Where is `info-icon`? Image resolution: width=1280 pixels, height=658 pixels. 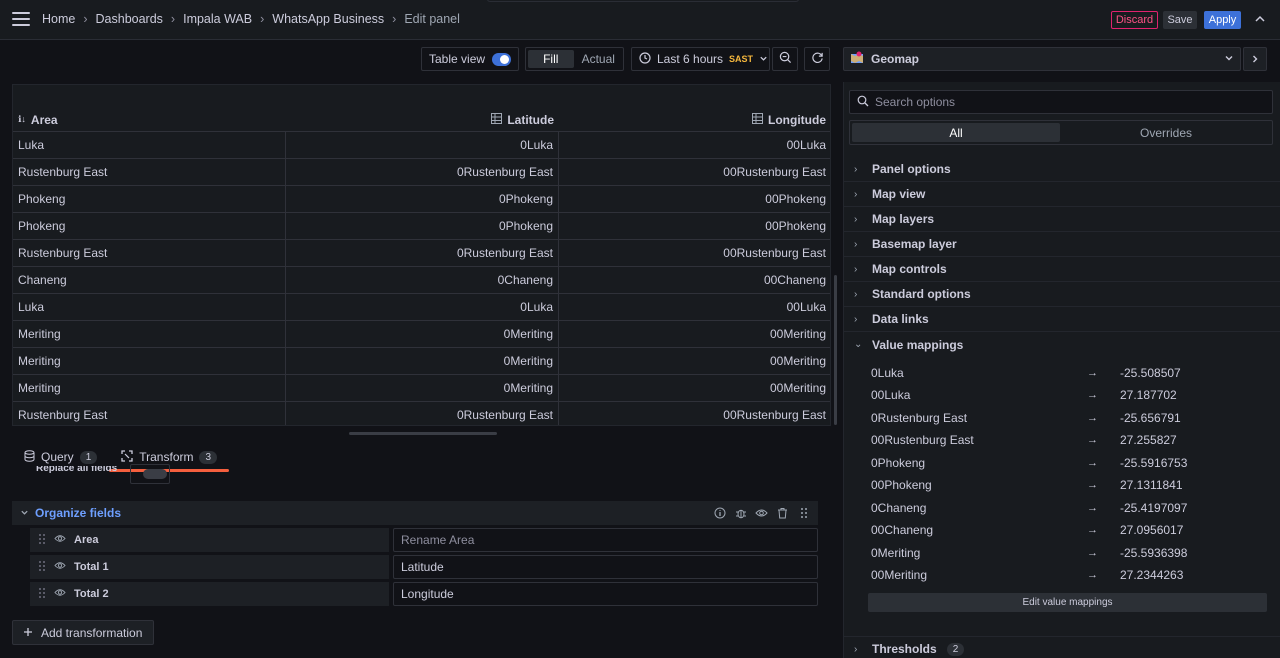
info-icon is located at coordinates (719, 513).